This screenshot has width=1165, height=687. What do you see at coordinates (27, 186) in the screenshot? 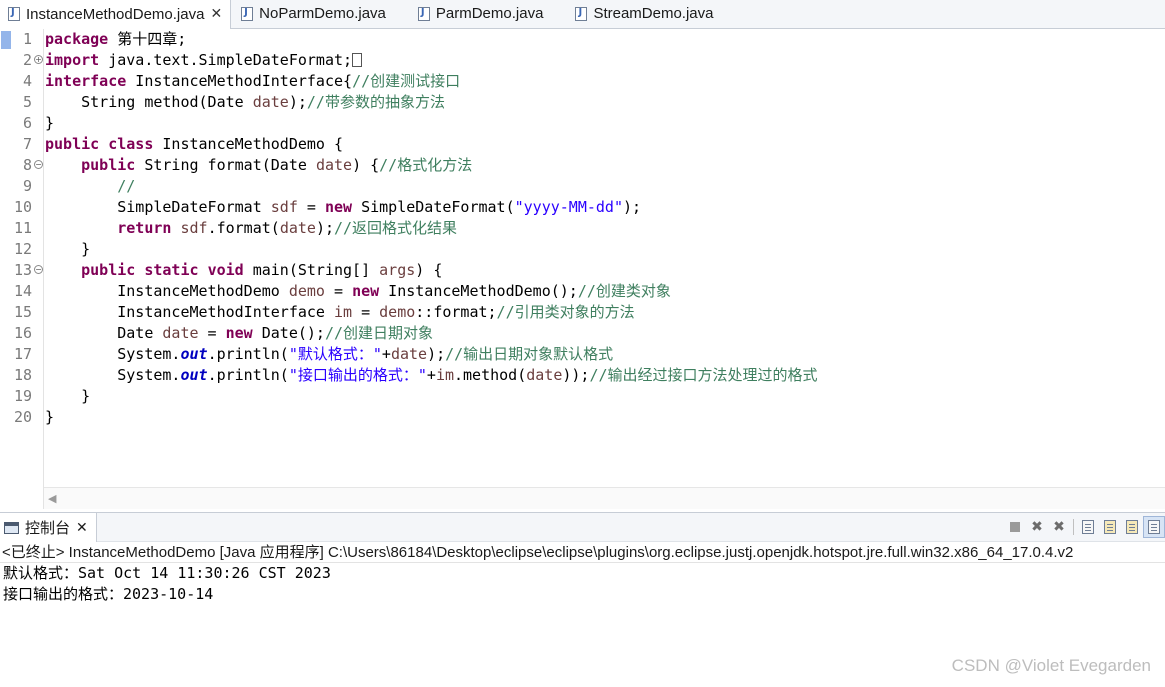
I see `line-number: 9` at bounding box center [27, 186].